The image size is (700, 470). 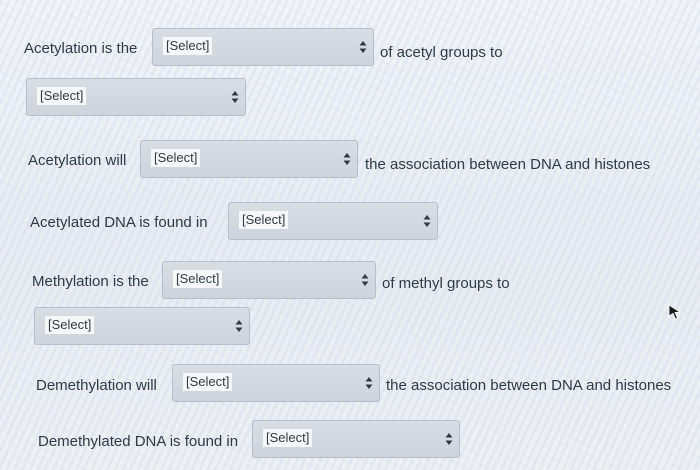 I want to click on question-1-prefix: Acetylation is the, so click(x=81, y=48).